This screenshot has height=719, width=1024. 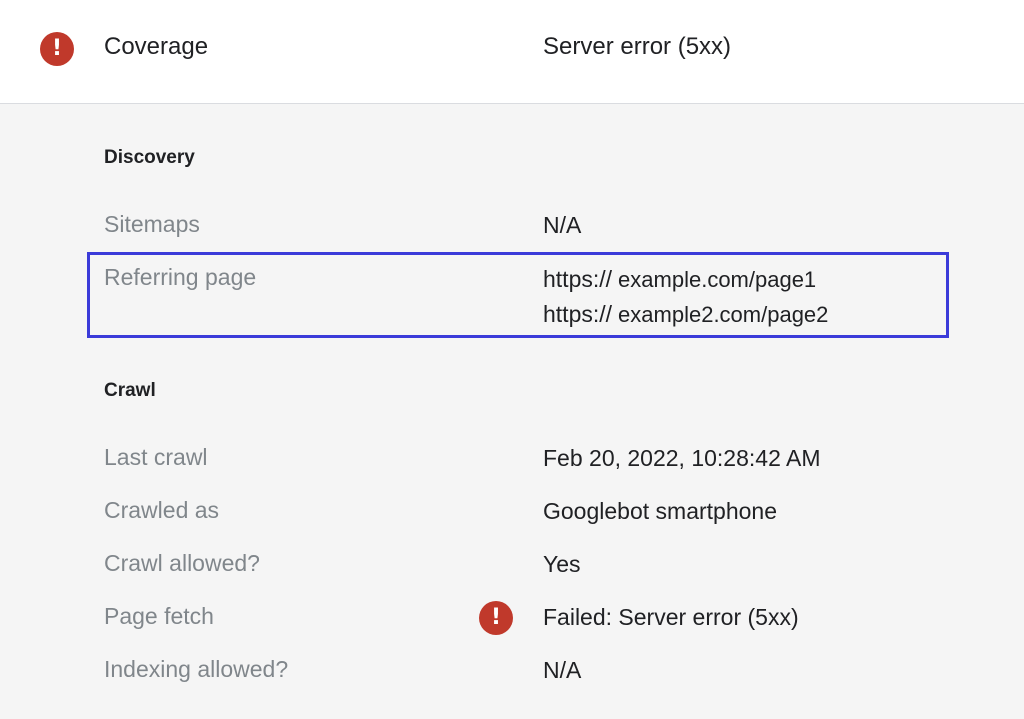 What do you see at coordinates (152, 224) in the screenshot?
I see `sitemaps-label: Sitemaps` at bounding box center [152, 224].